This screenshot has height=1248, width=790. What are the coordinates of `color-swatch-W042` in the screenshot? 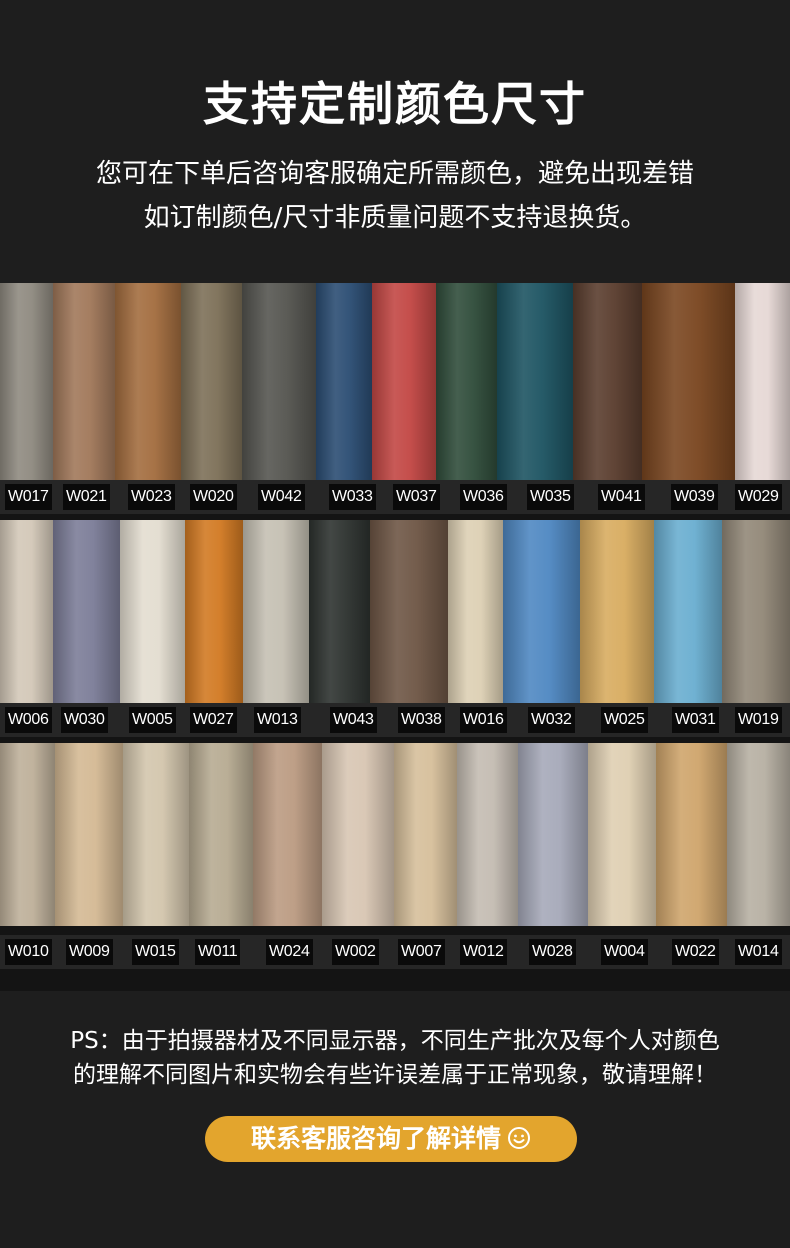 It's located at (279, 381).